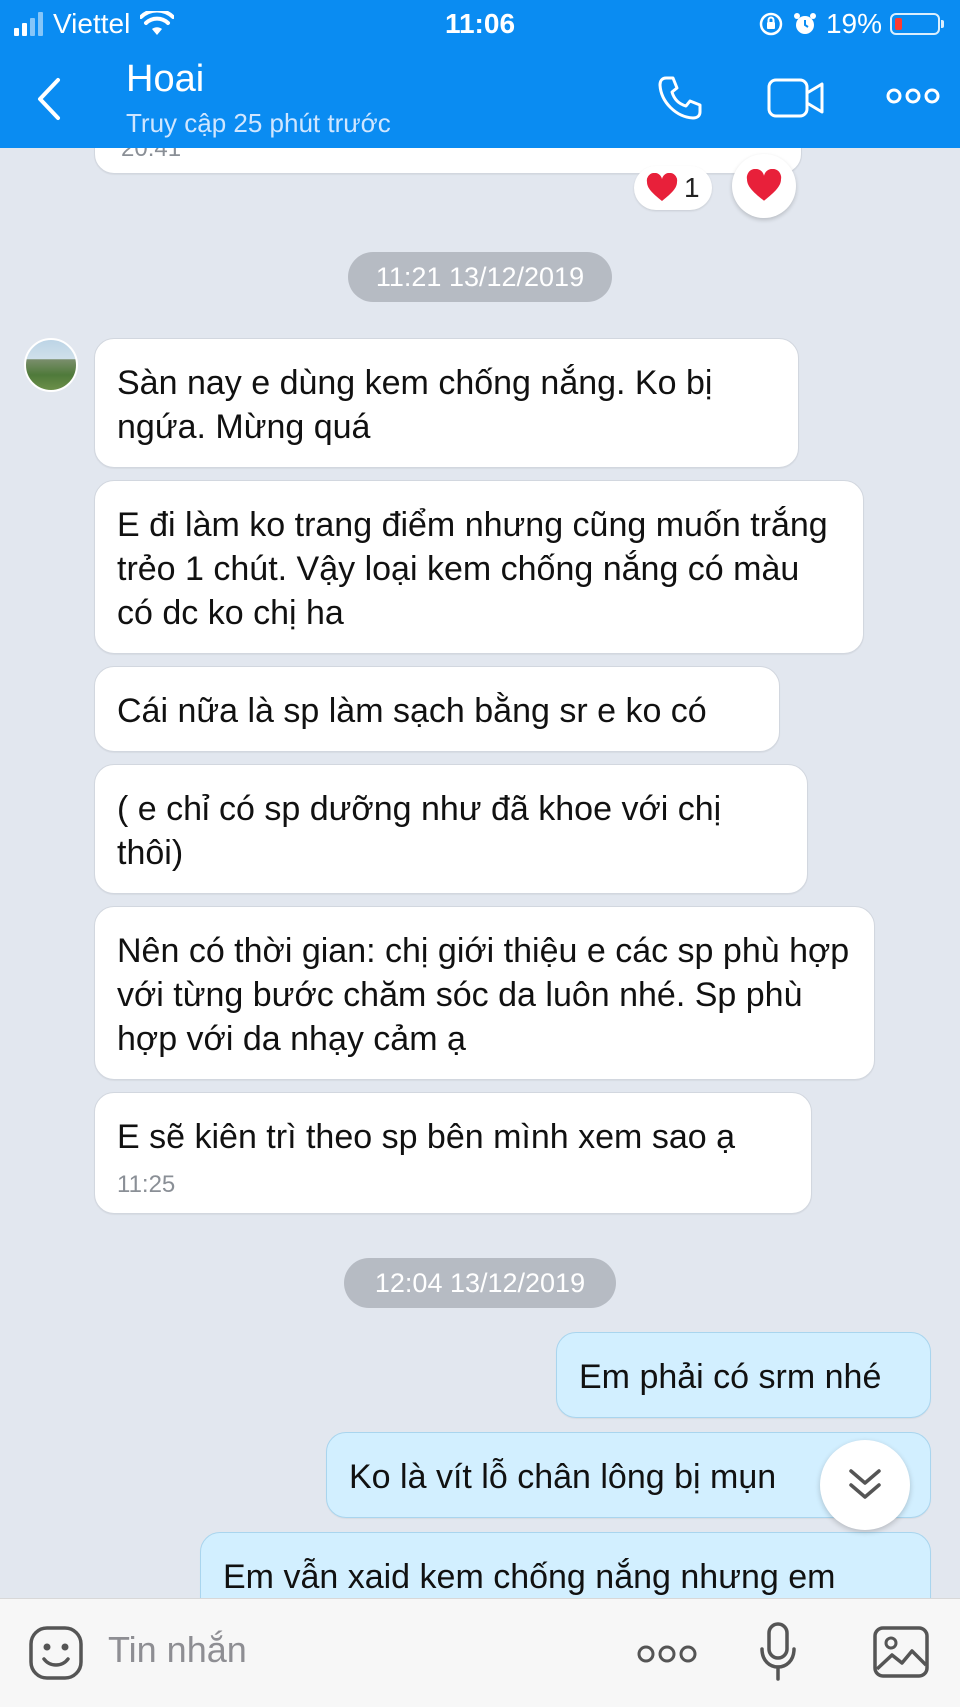  Describe the element at coordinates (50, 99) in the screenshot. I see `back-icon` at that location.